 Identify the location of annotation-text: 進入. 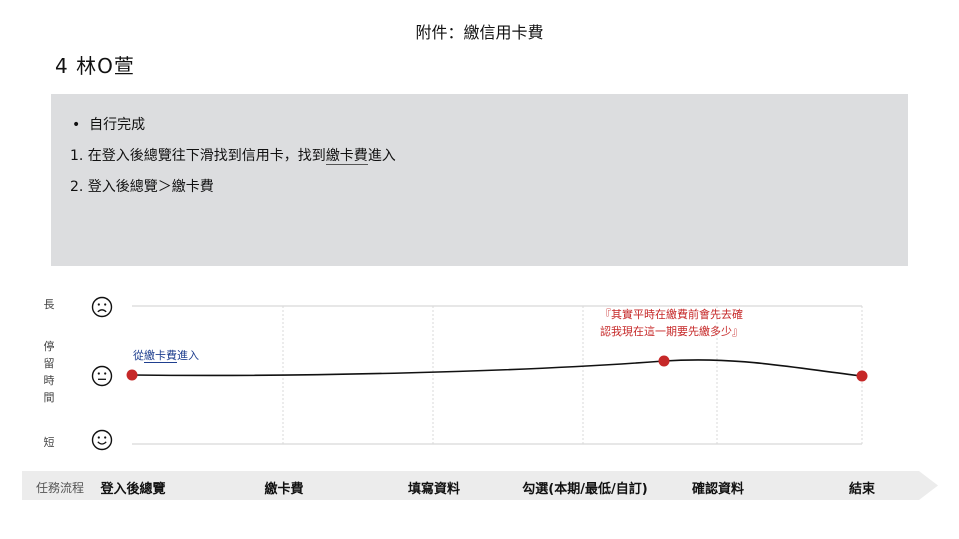
(188, 355).